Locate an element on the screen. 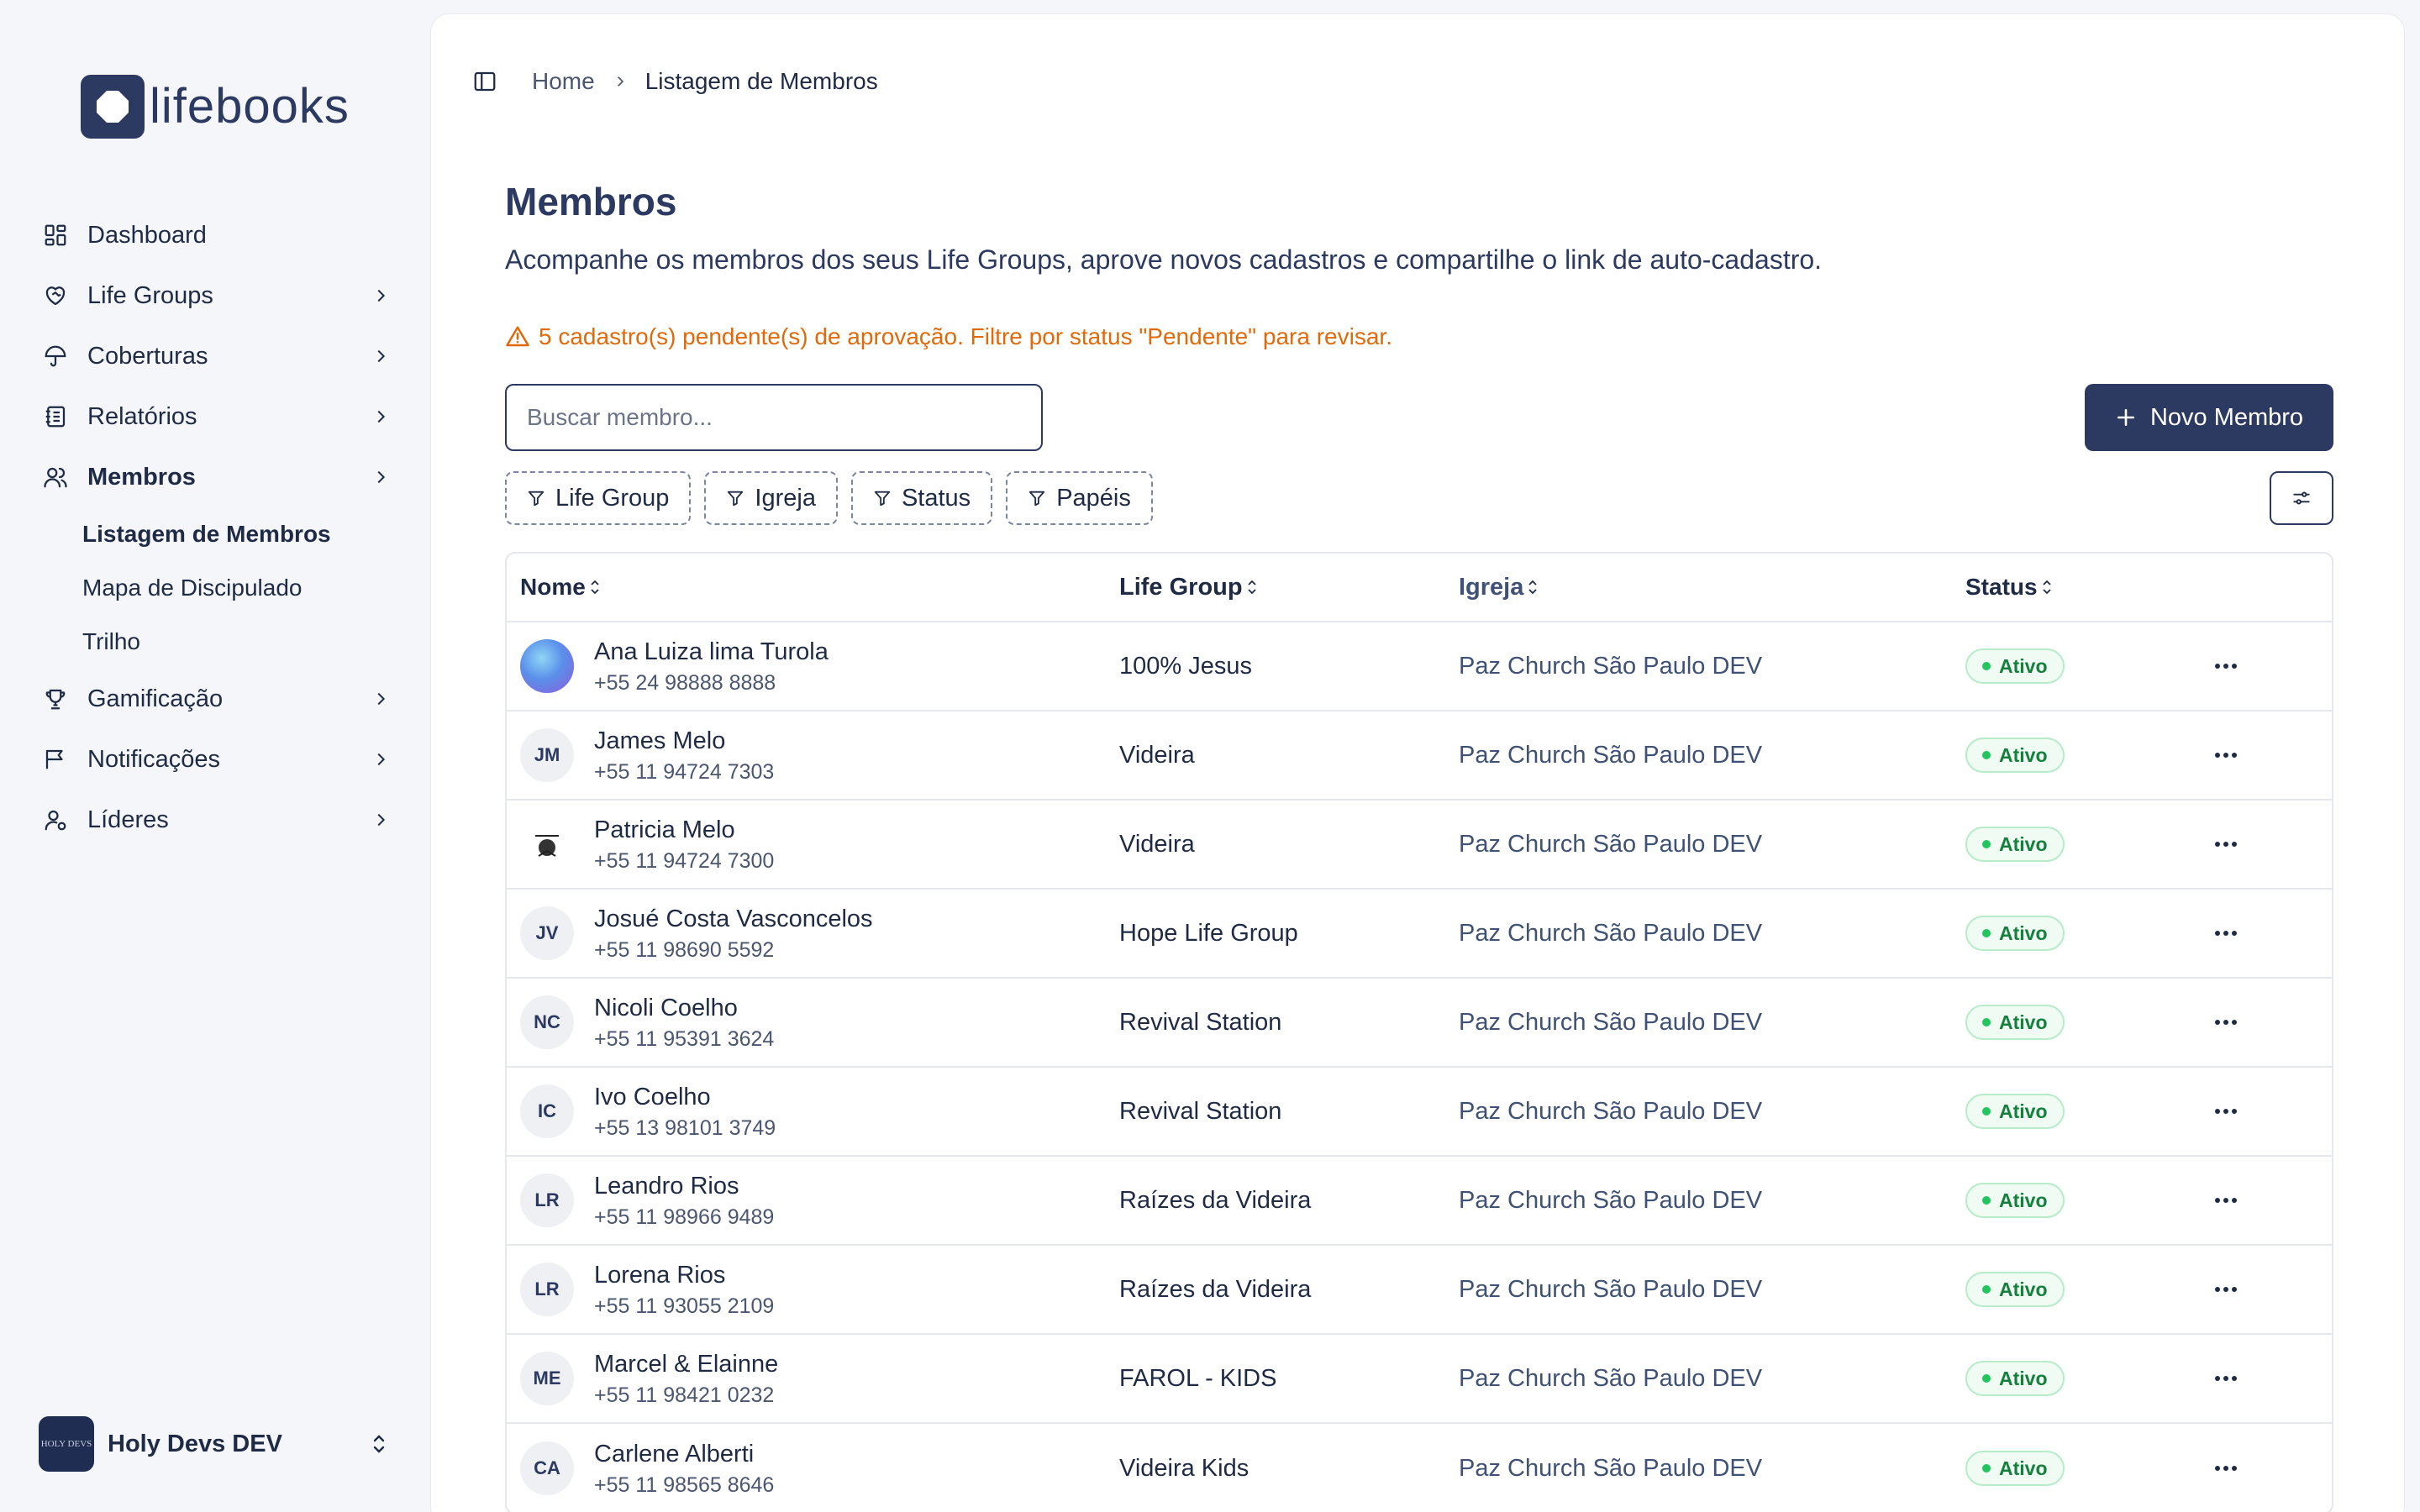 This screenshot has height=1512, width=2420. sidebar-subitem-trilho: Trilho is located at coordinates (240, 642).